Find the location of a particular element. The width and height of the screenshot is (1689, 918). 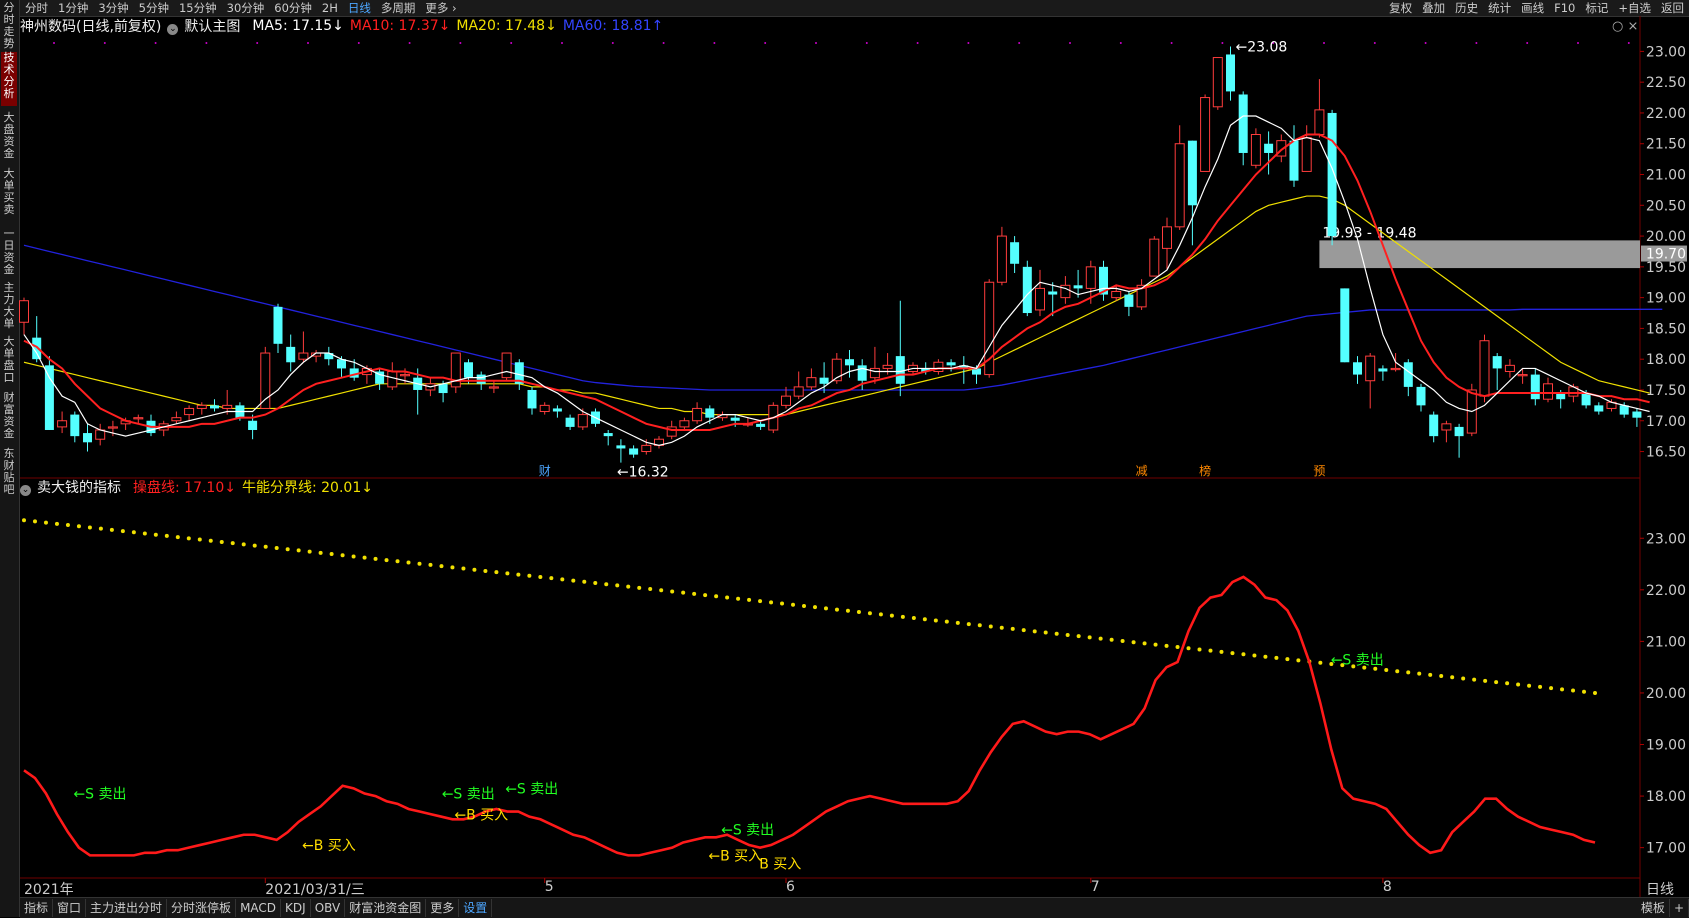

toolbar-button-8: 返回 is located at coordinates (1672, 8).